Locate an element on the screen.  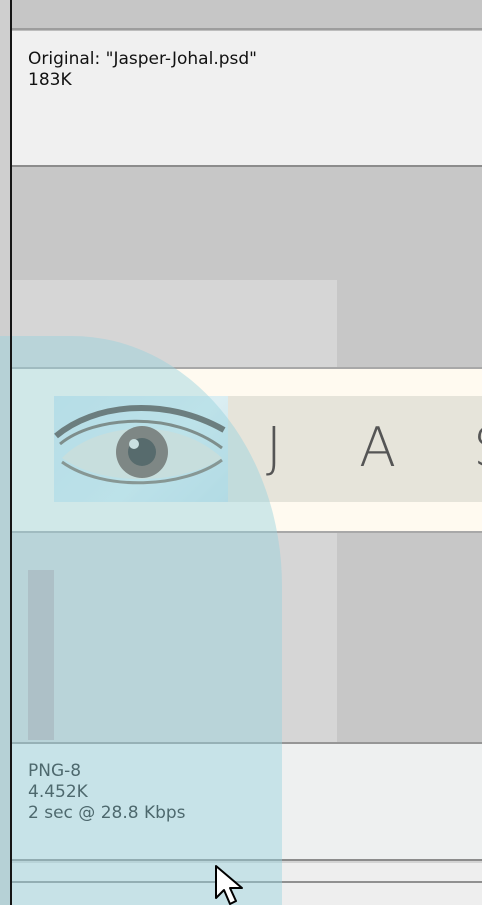
optimized-download-time: 2 sec @ 28.8 Kbps is located at coordinates (107, 813).